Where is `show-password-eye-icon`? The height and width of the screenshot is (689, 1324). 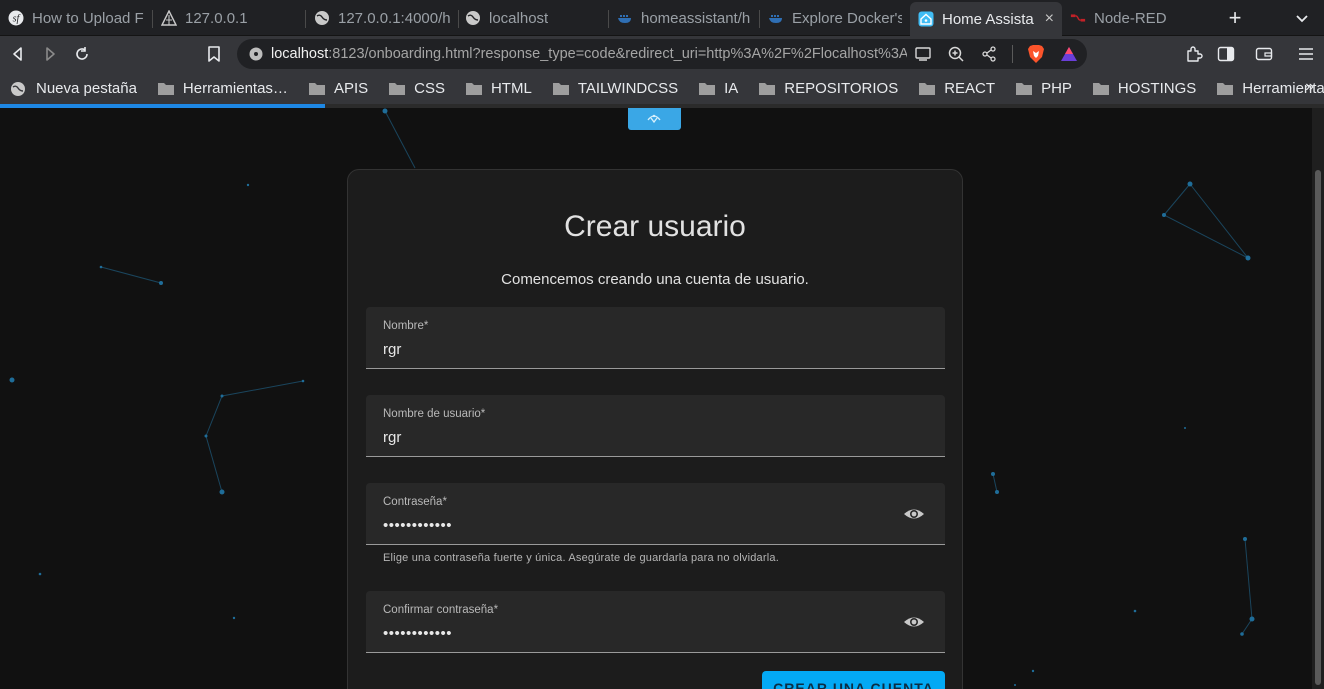
show-password-eye-icon is located at coordinates (914, 514).